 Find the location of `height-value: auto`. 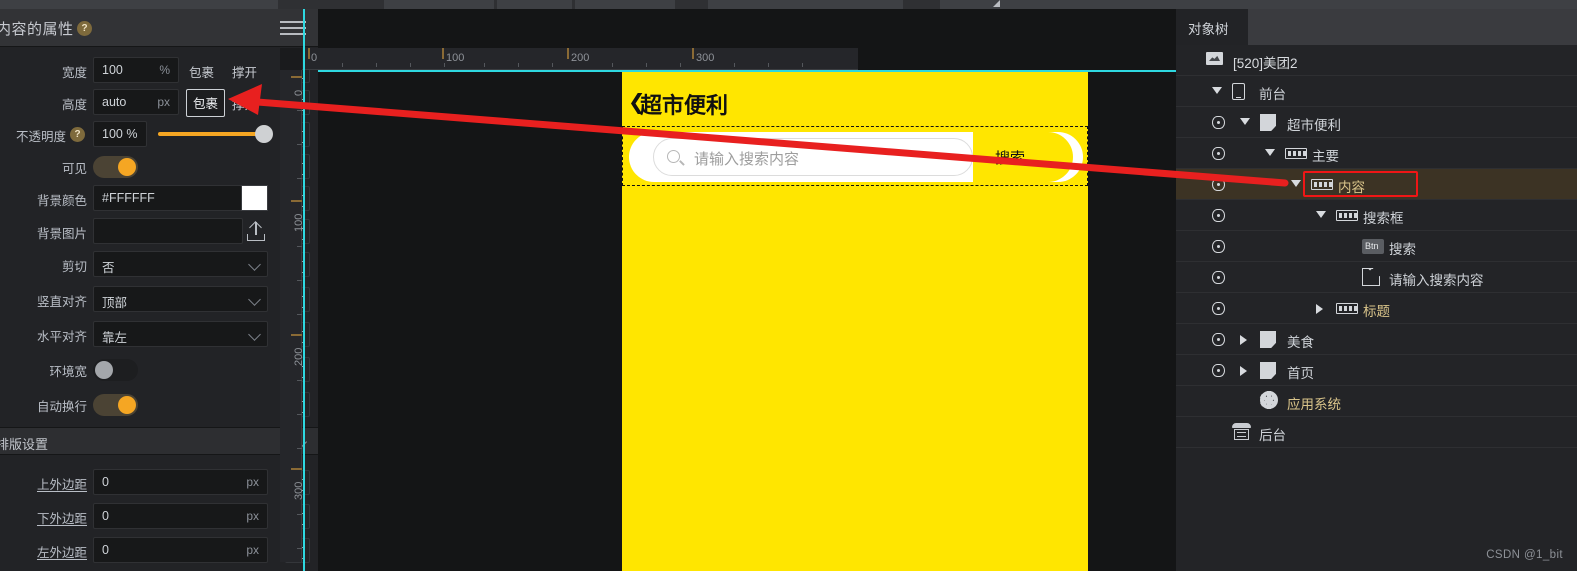

height-value: auto is located at coordinates (114, 102).